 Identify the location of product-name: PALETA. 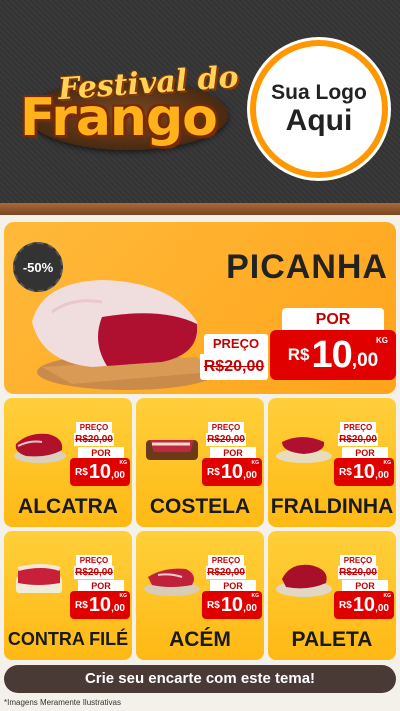
(332, 639).